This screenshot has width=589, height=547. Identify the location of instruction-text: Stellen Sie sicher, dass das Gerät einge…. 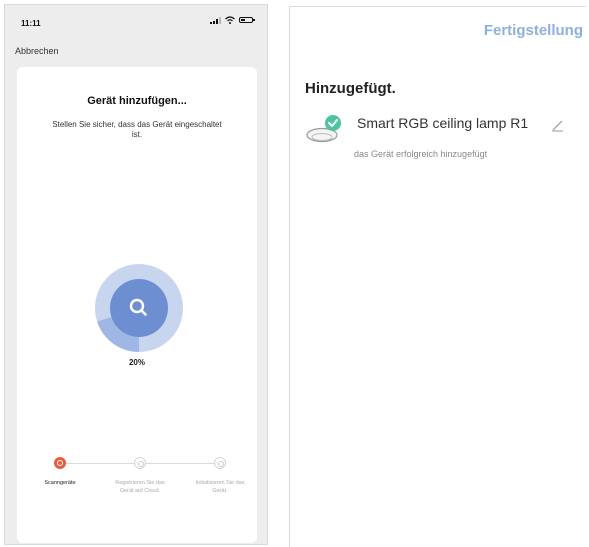
(137, 129).